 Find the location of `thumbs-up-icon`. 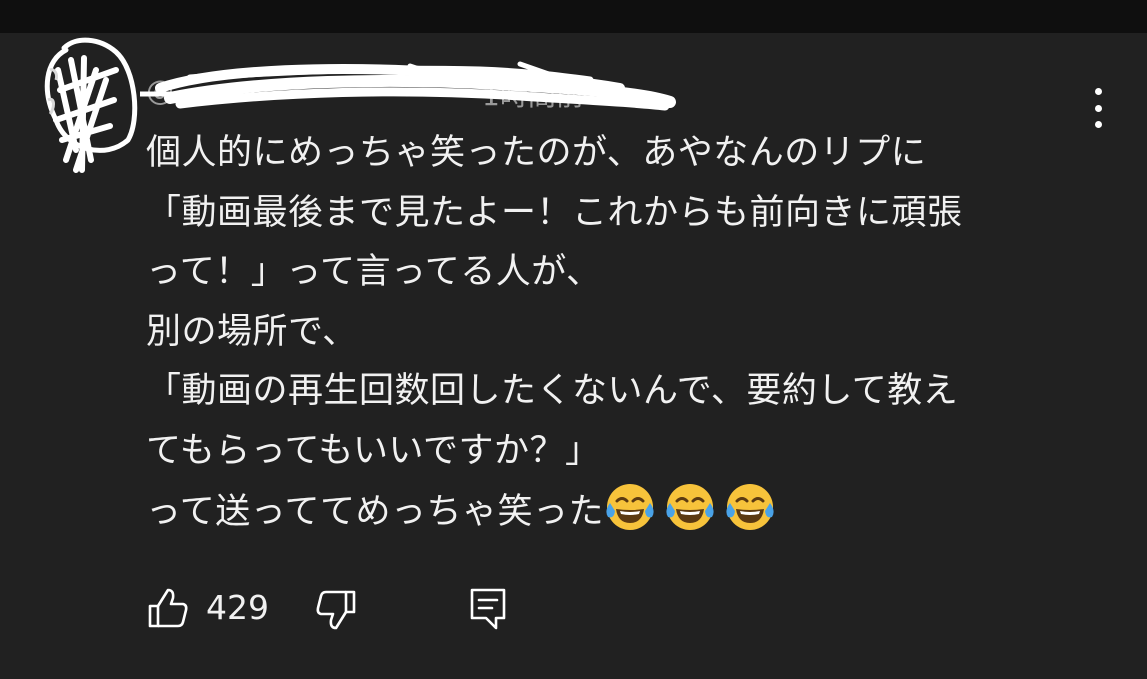

thumbs-up-icon is located at coordinates (168, 608).